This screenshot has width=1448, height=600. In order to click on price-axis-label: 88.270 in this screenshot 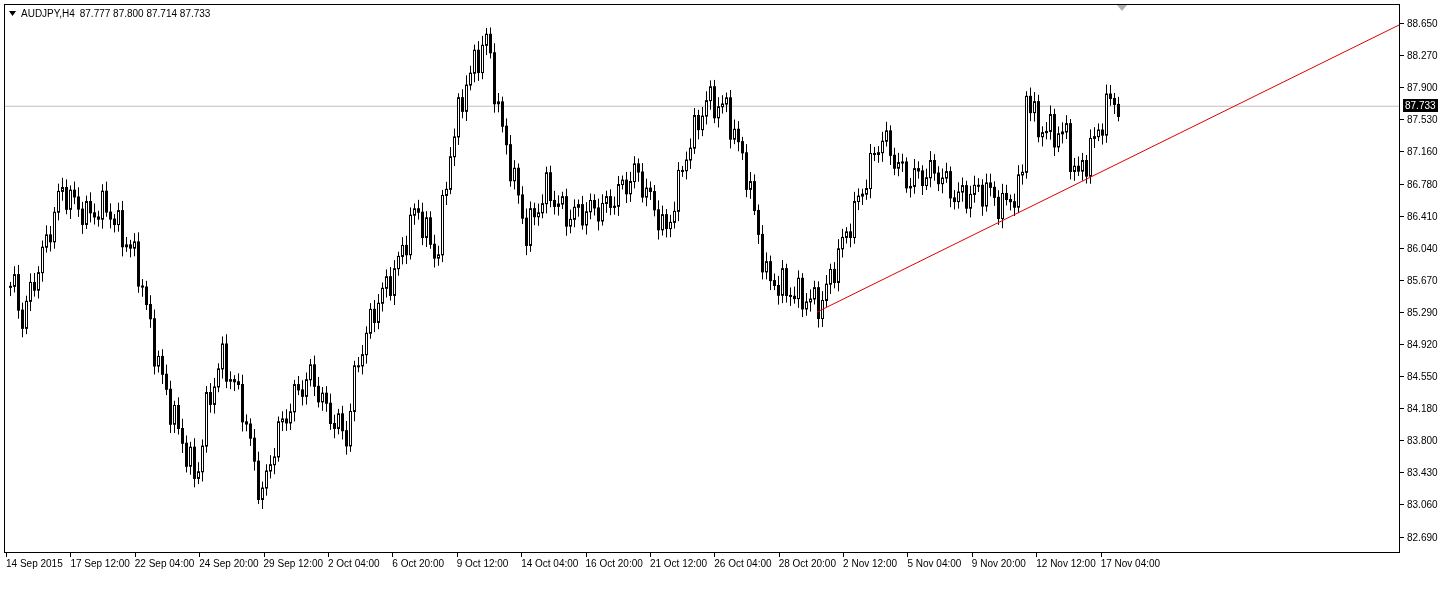, I will do `click(1422, 56)`.